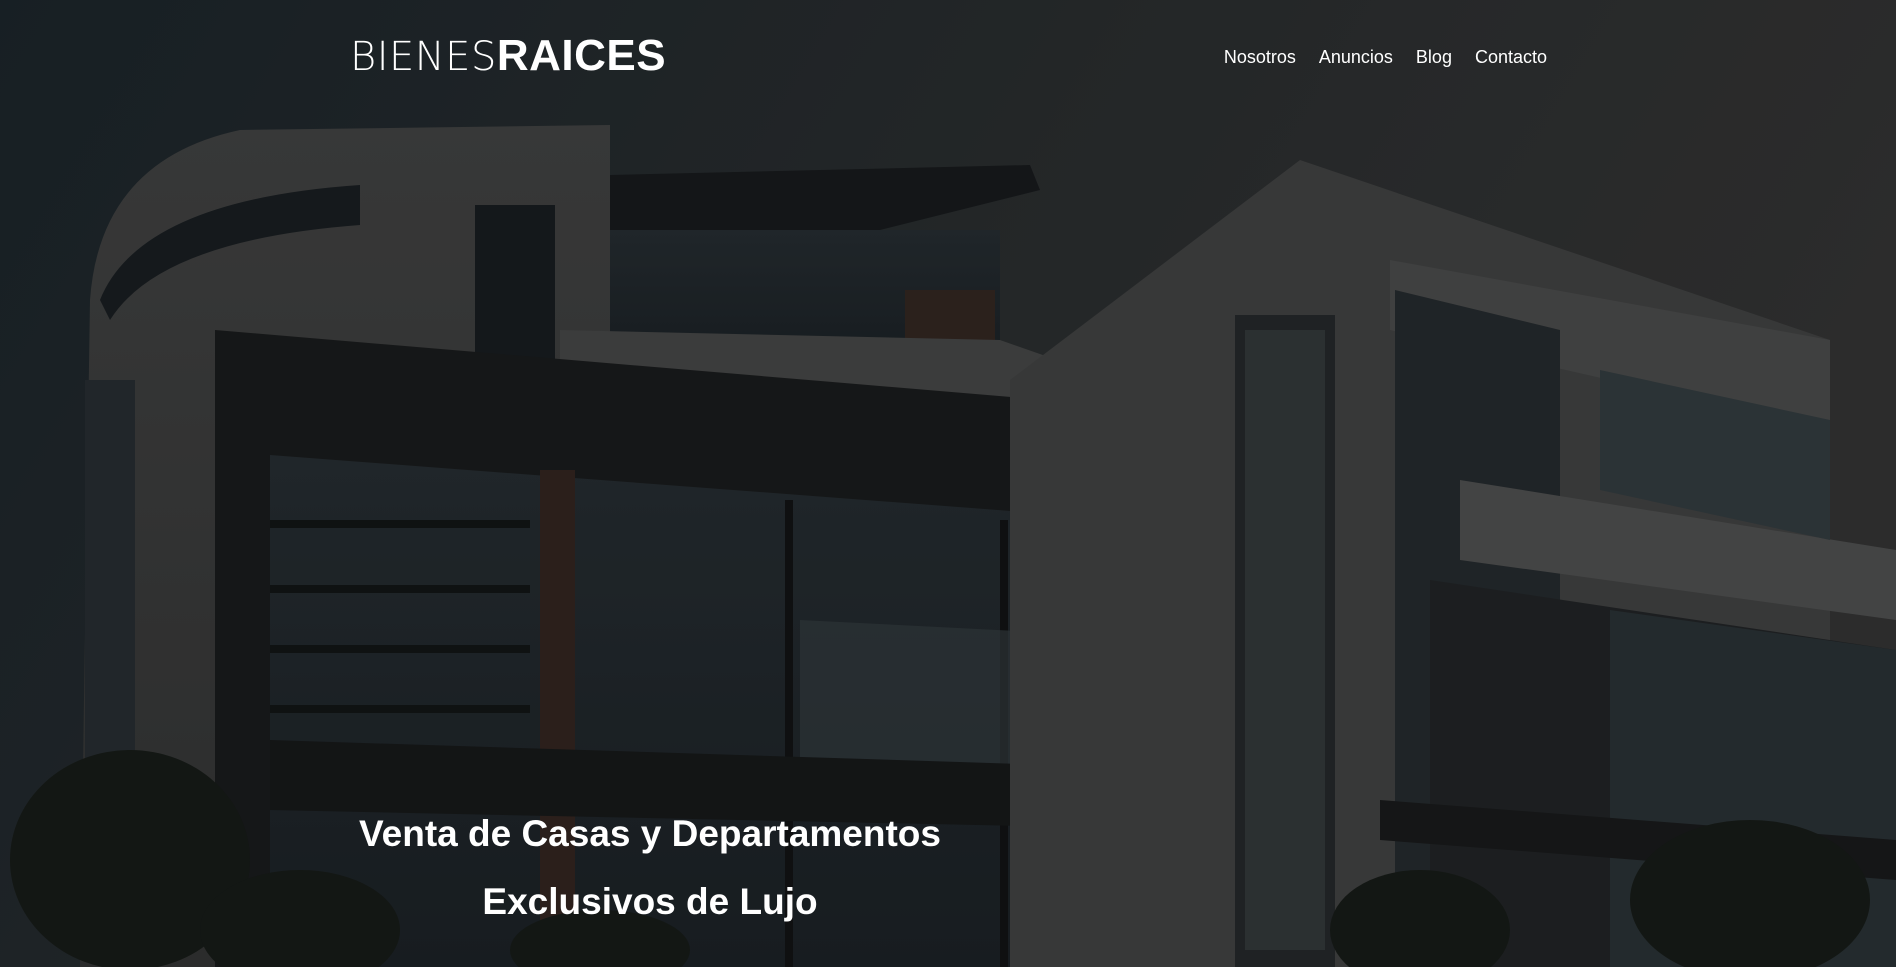 The width and height of the screenshot is (1896, 967). Describe the element at coordinates (650, 833) in the screenshot. I see `hero-title-line1: Venta de Casas y Departamentos` at that location.